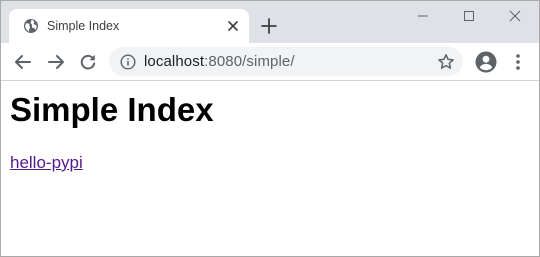 This screenshot has width=540, height=257. I want to click on address-bar: localhost:8080/simple/, so click(286, 61).